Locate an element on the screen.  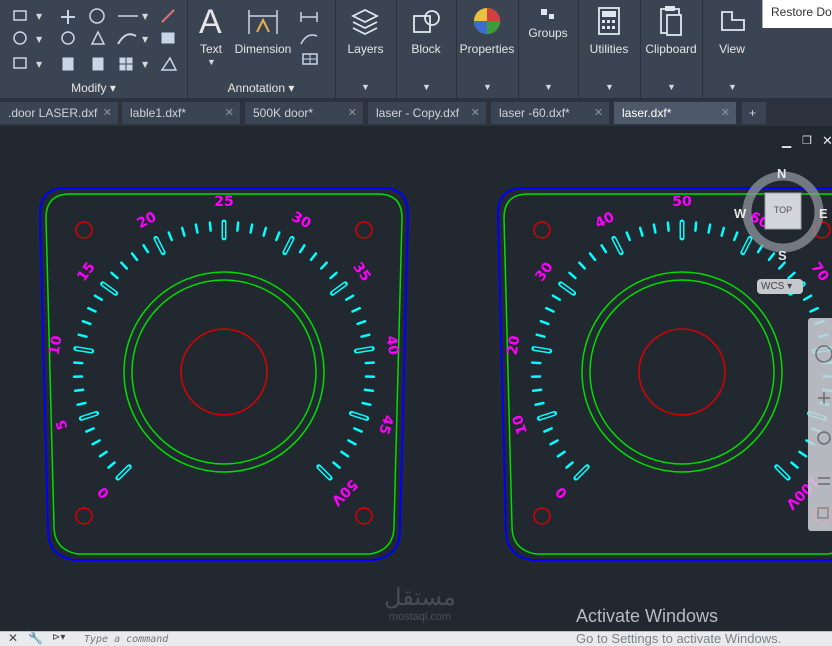
groups-dropdown-icon: ▼ is located at coordinates (548, 87).